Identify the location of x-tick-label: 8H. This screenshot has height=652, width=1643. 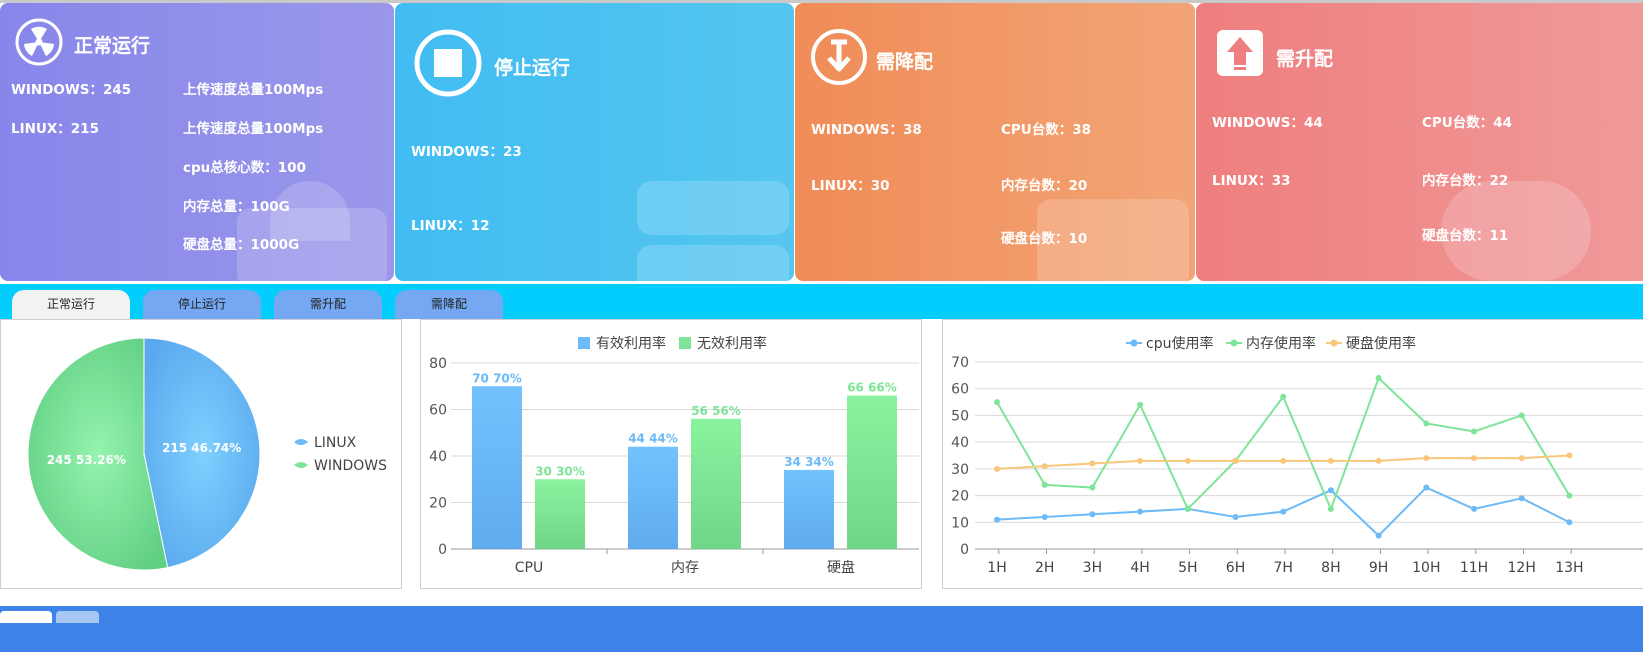
(1330, 568).